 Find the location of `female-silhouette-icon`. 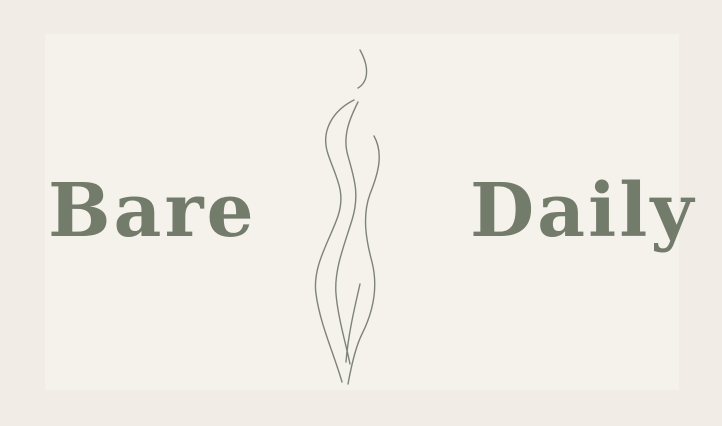

female-silhouette-icon is located at coordinates (347, 217).